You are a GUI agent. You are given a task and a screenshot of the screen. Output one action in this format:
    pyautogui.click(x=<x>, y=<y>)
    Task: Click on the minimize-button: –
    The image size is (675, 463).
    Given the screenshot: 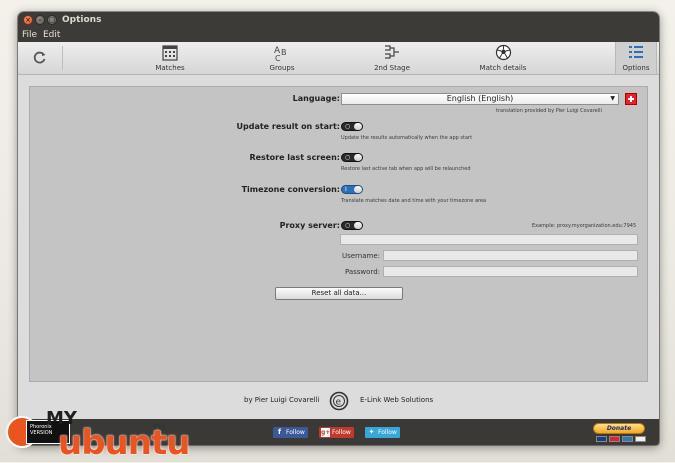 What is the action you would take?
    pyautogui.click(x=40, y=20)
    